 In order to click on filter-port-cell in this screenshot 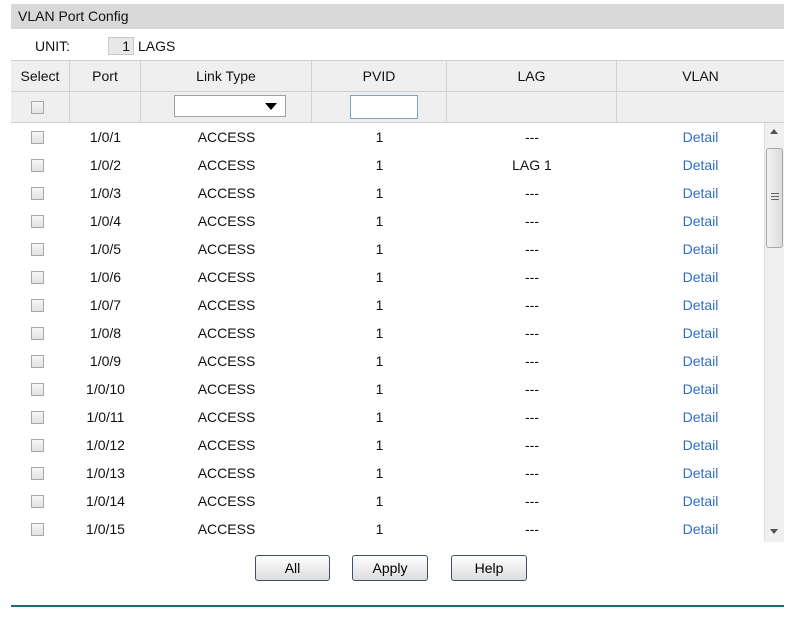, I will do `click(105, 107)`.